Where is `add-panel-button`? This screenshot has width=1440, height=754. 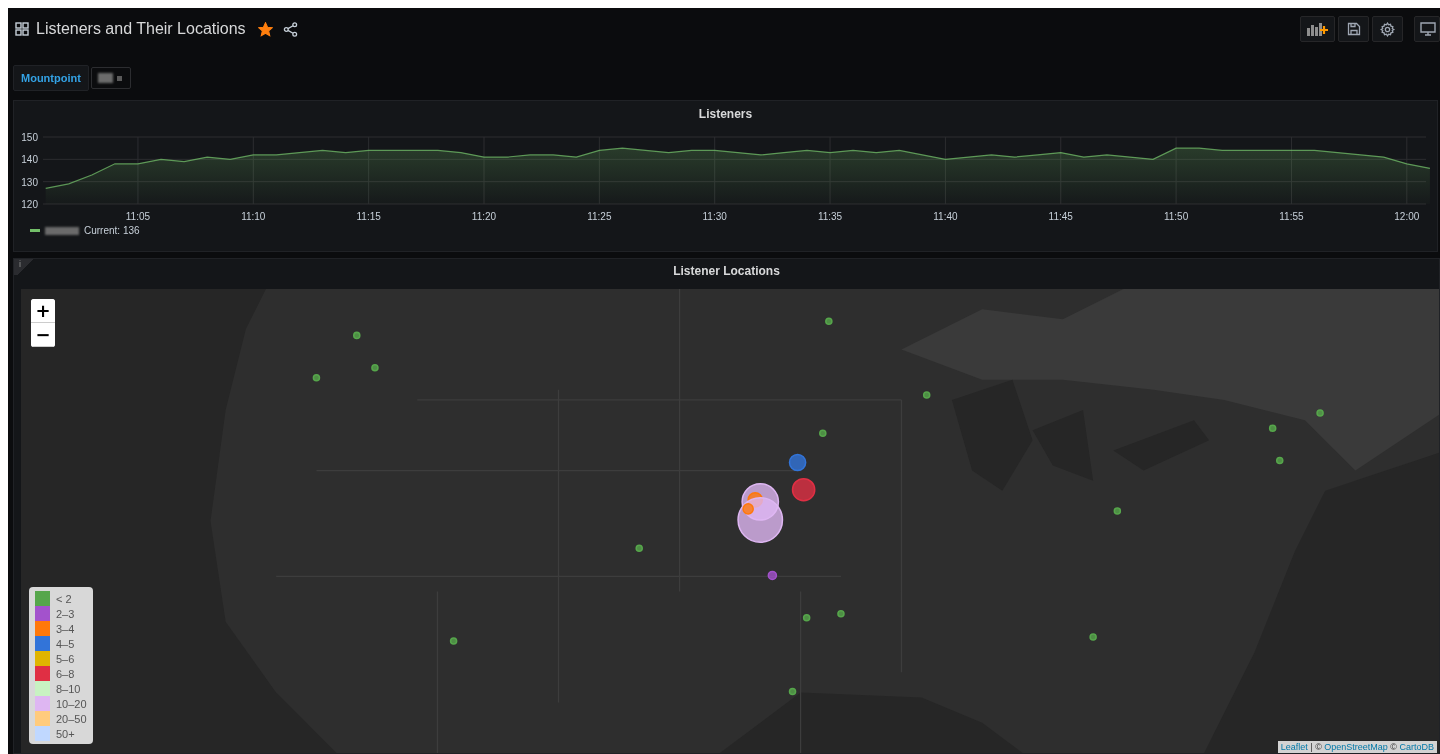
add-panel-button is located at coordinates (1317, 29).